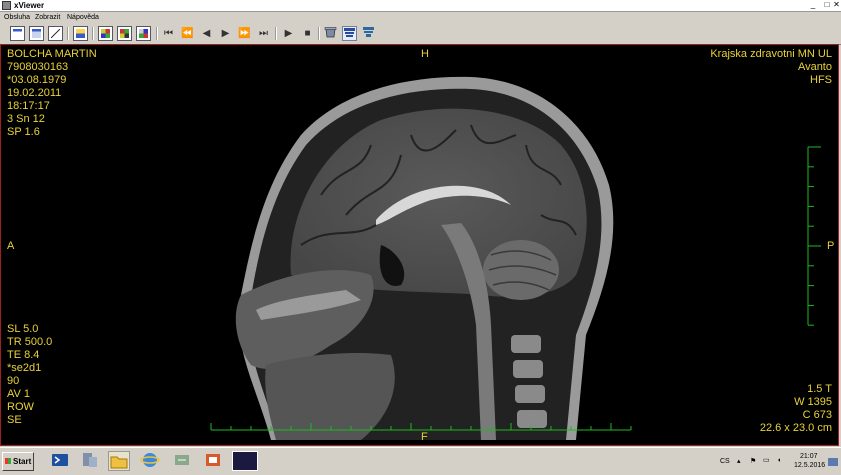 The image size is (841, 475). I want to click on grid-multi-icon, so click(124, 33).